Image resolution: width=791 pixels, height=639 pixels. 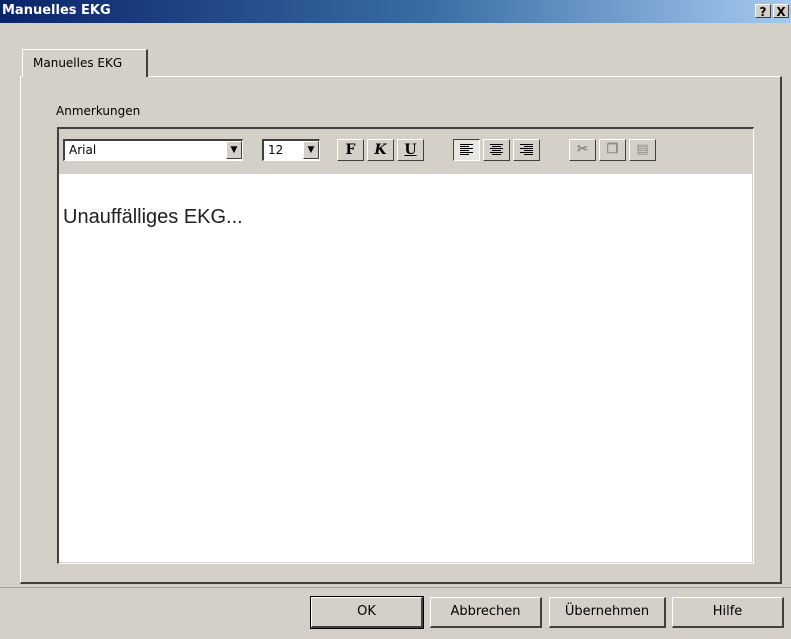 What do you see at coordinates (367, 612) in the screenshot?
I see `ok-button: OK` at bounding box center [367, 612].